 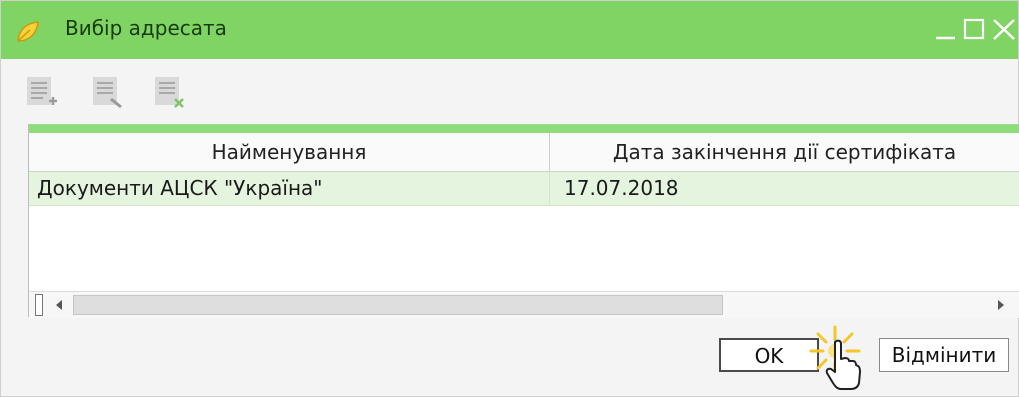 I want to click on cancel-button: Відмінити, so click(x=944, y=355).